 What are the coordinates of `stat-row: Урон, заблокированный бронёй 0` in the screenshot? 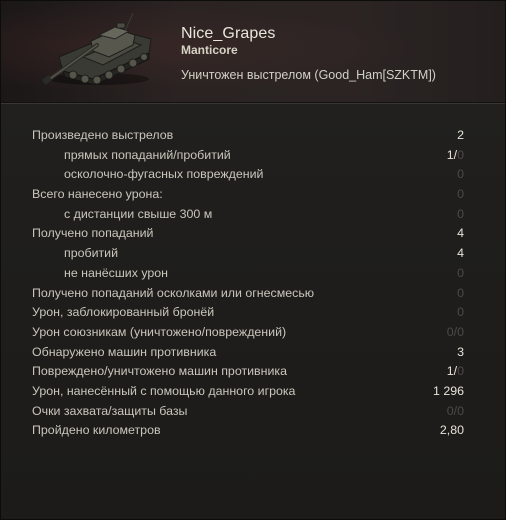 It's located at (248, 313).